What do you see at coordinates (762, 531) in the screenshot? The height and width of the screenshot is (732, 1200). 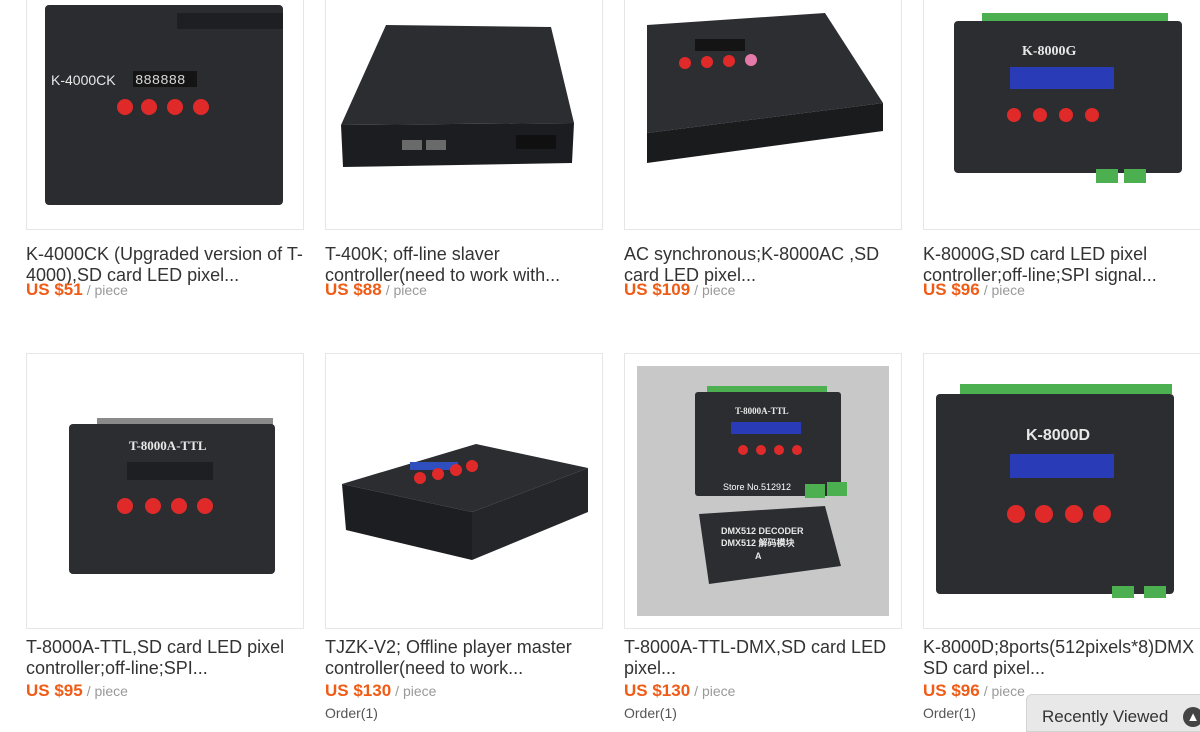 I see `device-label: DMX512 DECODER` at bounding box center [762, 531].